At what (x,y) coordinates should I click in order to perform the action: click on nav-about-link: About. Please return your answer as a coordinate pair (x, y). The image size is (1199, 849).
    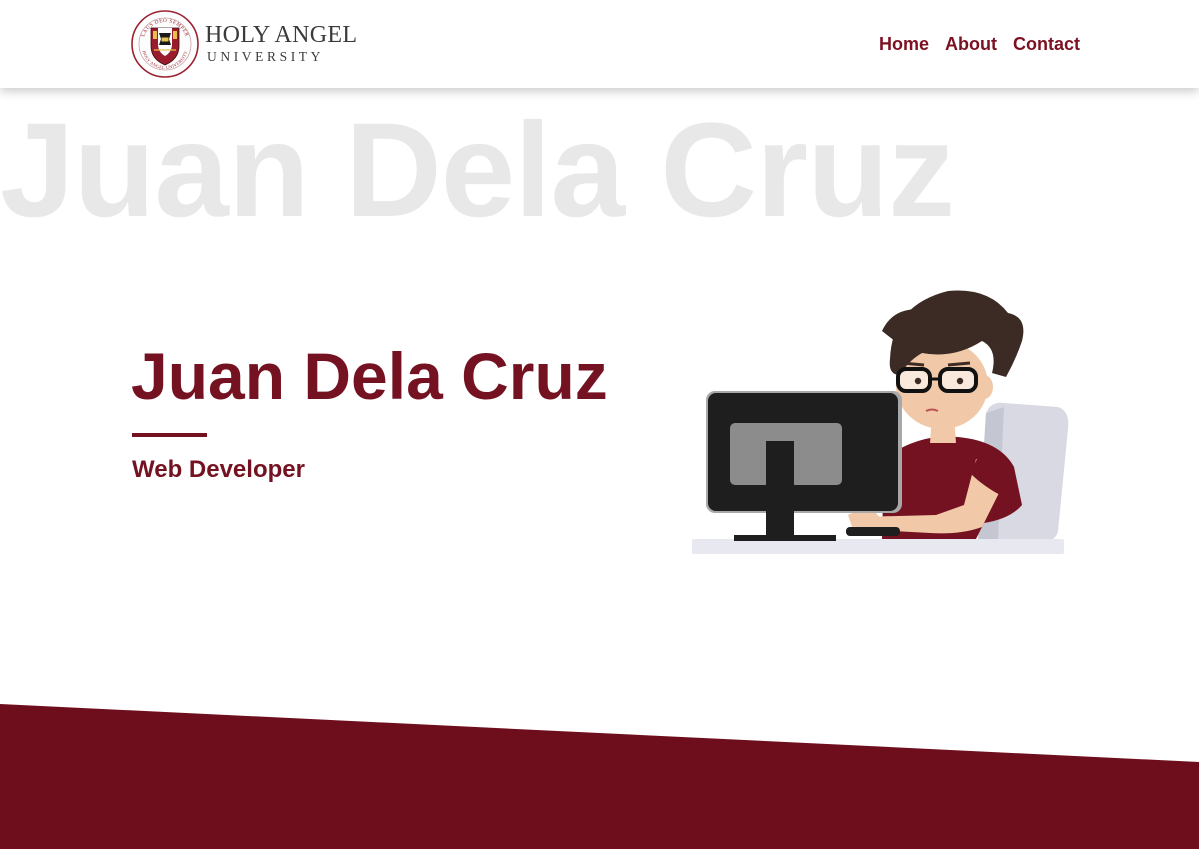
    Looking at the image, I should click on (971, 44).